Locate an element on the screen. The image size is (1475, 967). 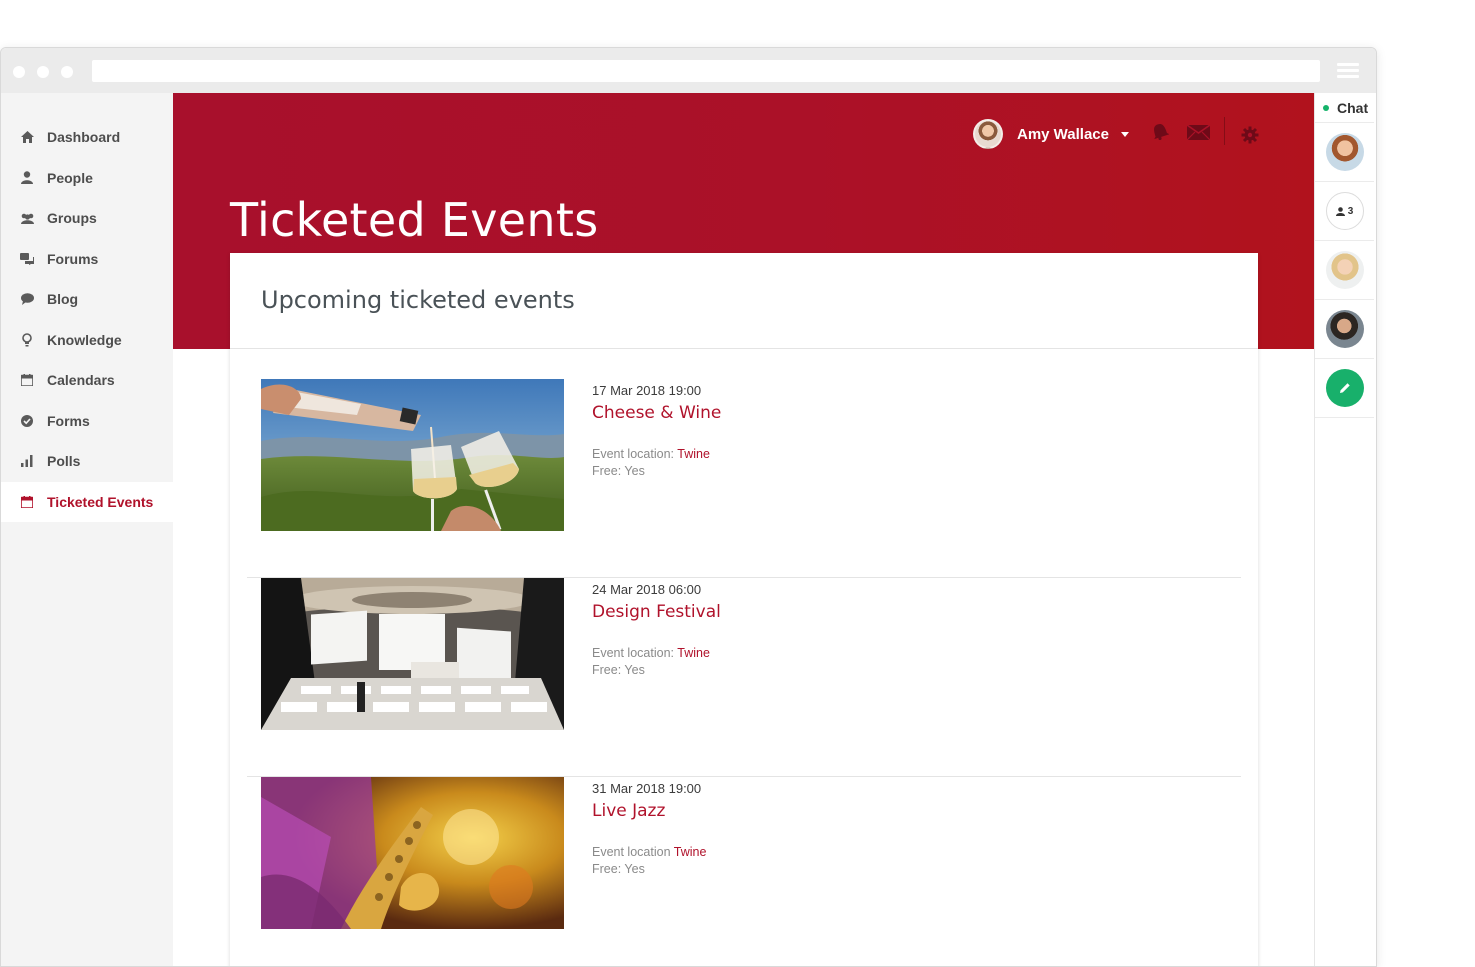
chat-label: Chat is located at coordinates (1353, 107).